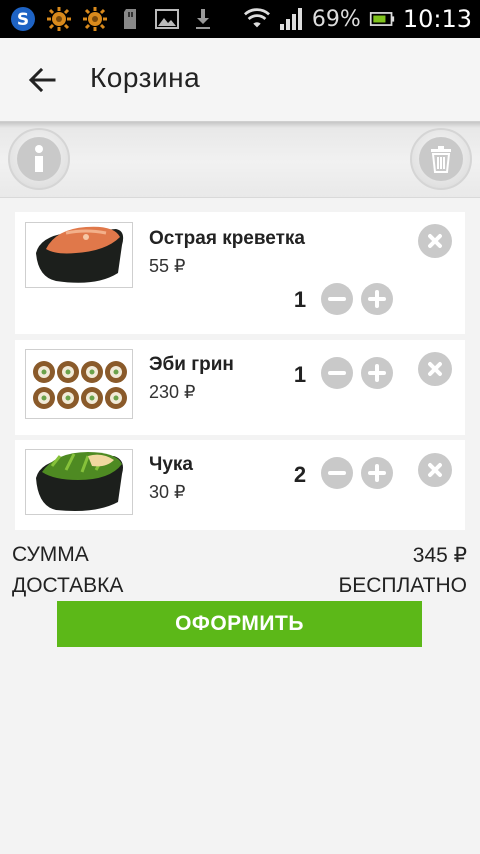 The width and height of the screenshot is (480, 854). What do you see at coordinates (240, 80) in the screenshot?
I see `app-bar: Корзина` at bounding box center [240, 80].